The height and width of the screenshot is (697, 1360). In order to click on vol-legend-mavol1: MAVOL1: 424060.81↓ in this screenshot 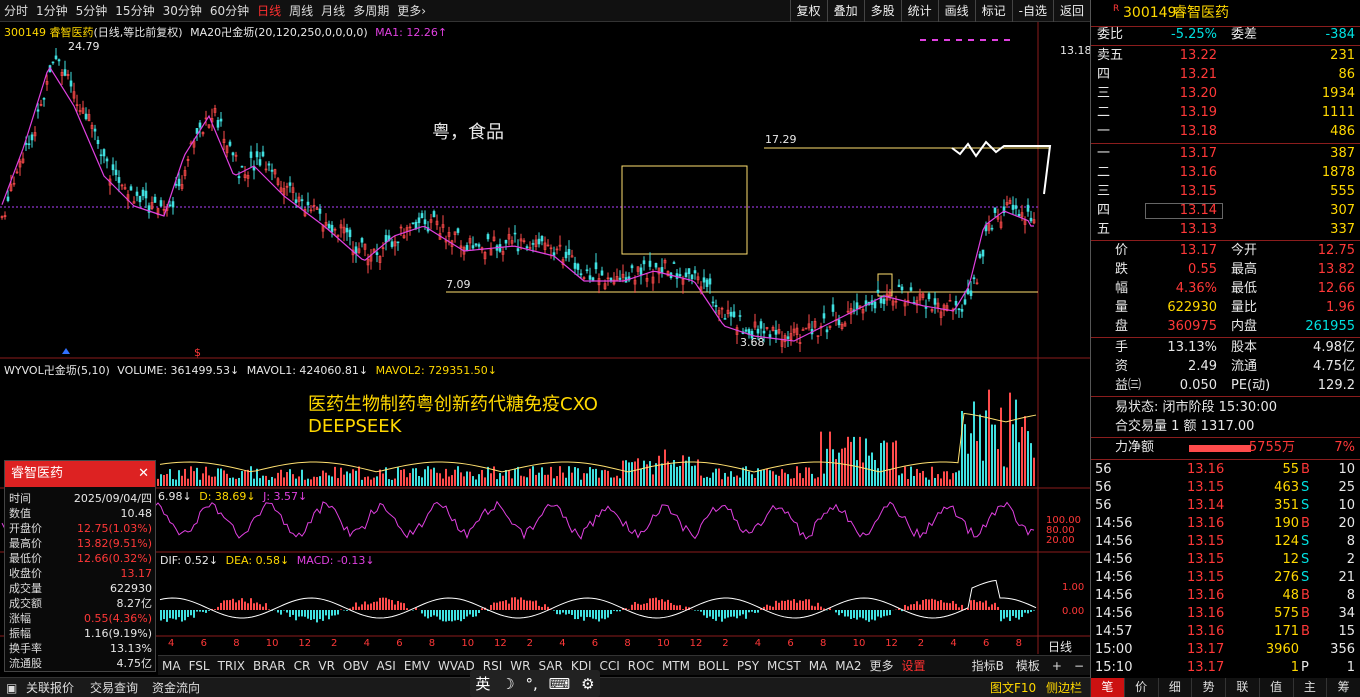, I will do `click(307, 370)`.